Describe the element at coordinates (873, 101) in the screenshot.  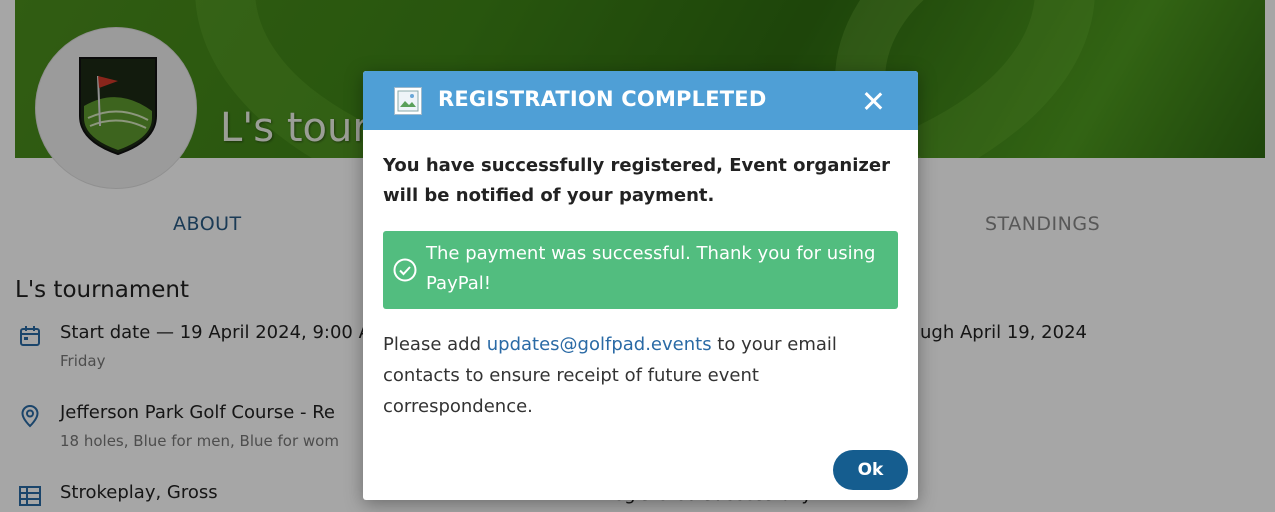
I see `close-icon` at that location.